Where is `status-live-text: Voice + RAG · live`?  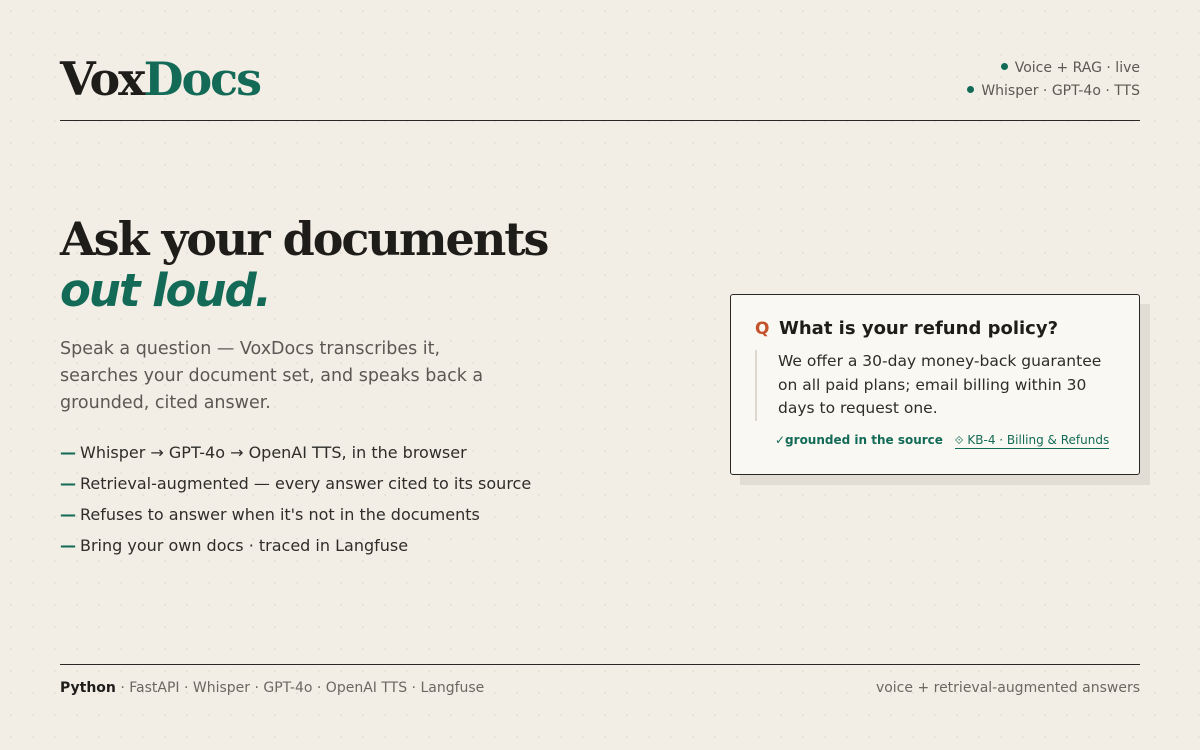
status-live-text: Voice + RAG · live is located at coordinates (1077, 68).